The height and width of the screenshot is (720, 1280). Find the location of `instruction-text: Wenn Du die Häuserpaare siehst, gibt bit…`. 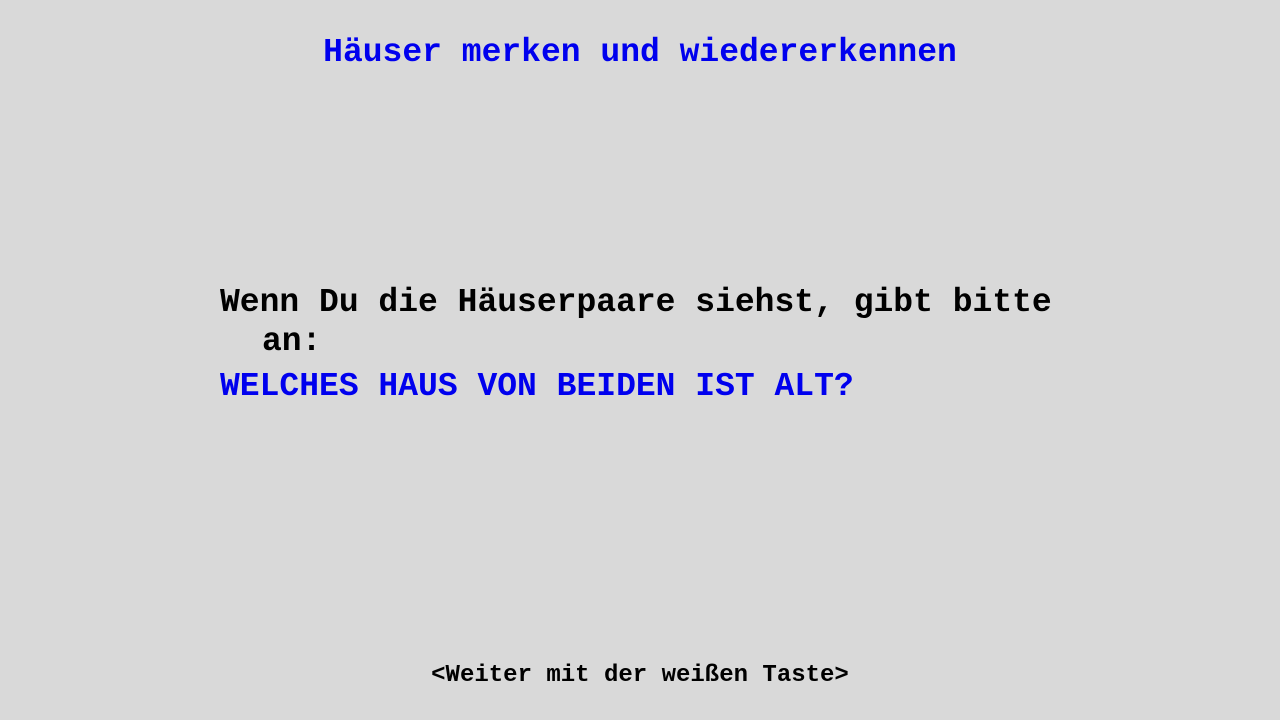

instruction-text: Wenn Du die Häuserpaare siehst, gibt bit… is located at coordinates (636, 322).